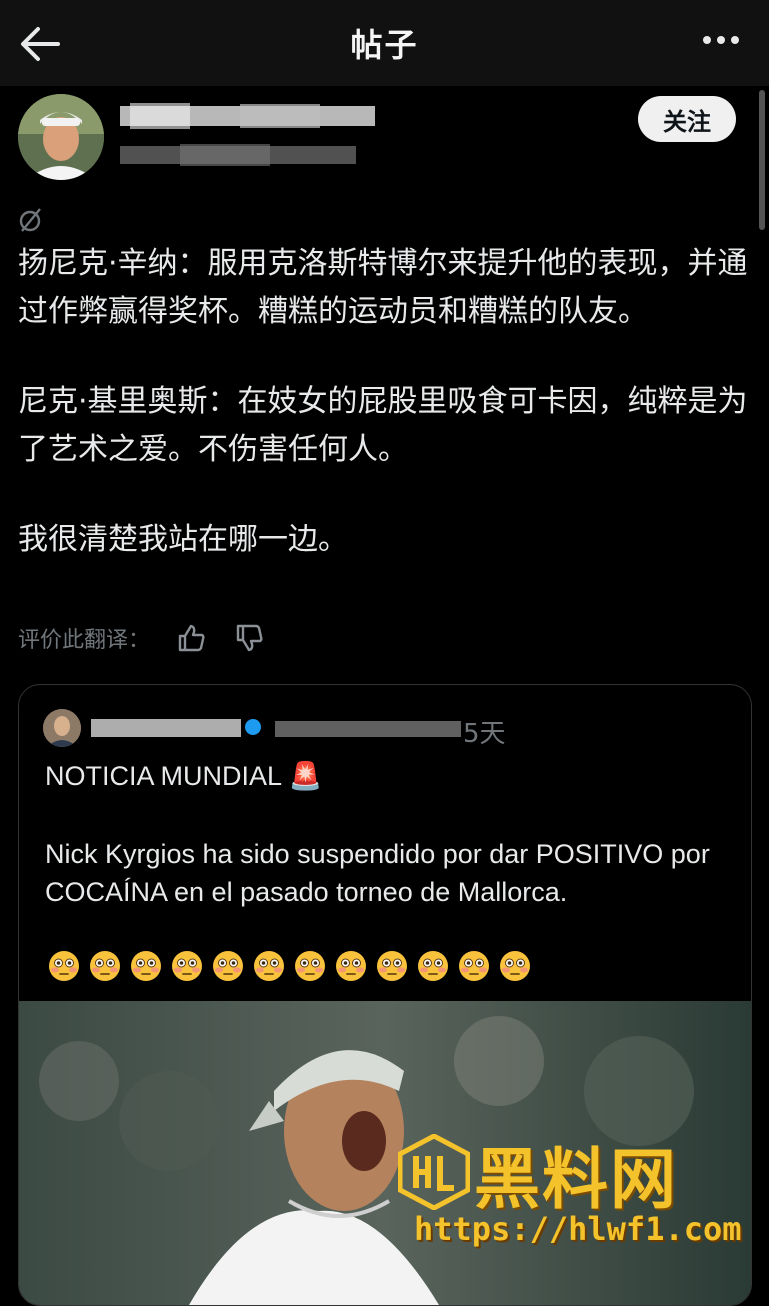 The width and height of the screenshot is (769, 1306). Describe the element at coordinates (762, 160) in the screenshot. I see `scrollbar` at that location.